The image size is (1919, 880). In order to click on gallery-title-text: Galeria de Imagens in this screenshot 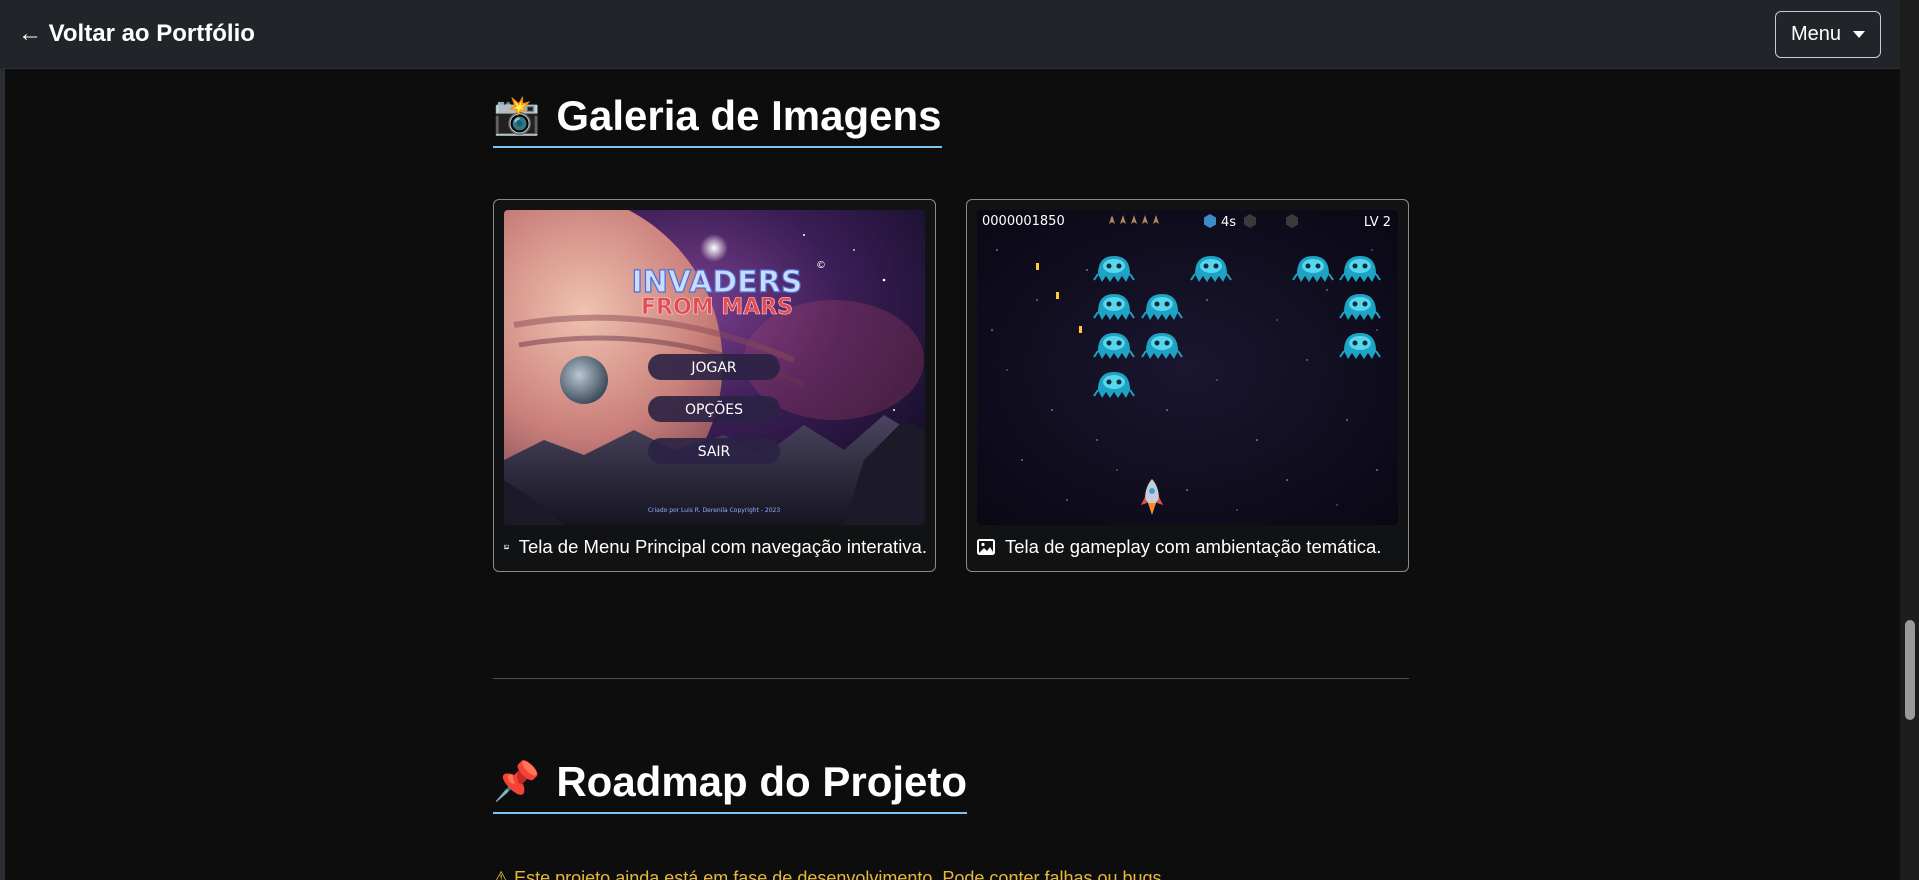, I will do `click(749, 115)`.